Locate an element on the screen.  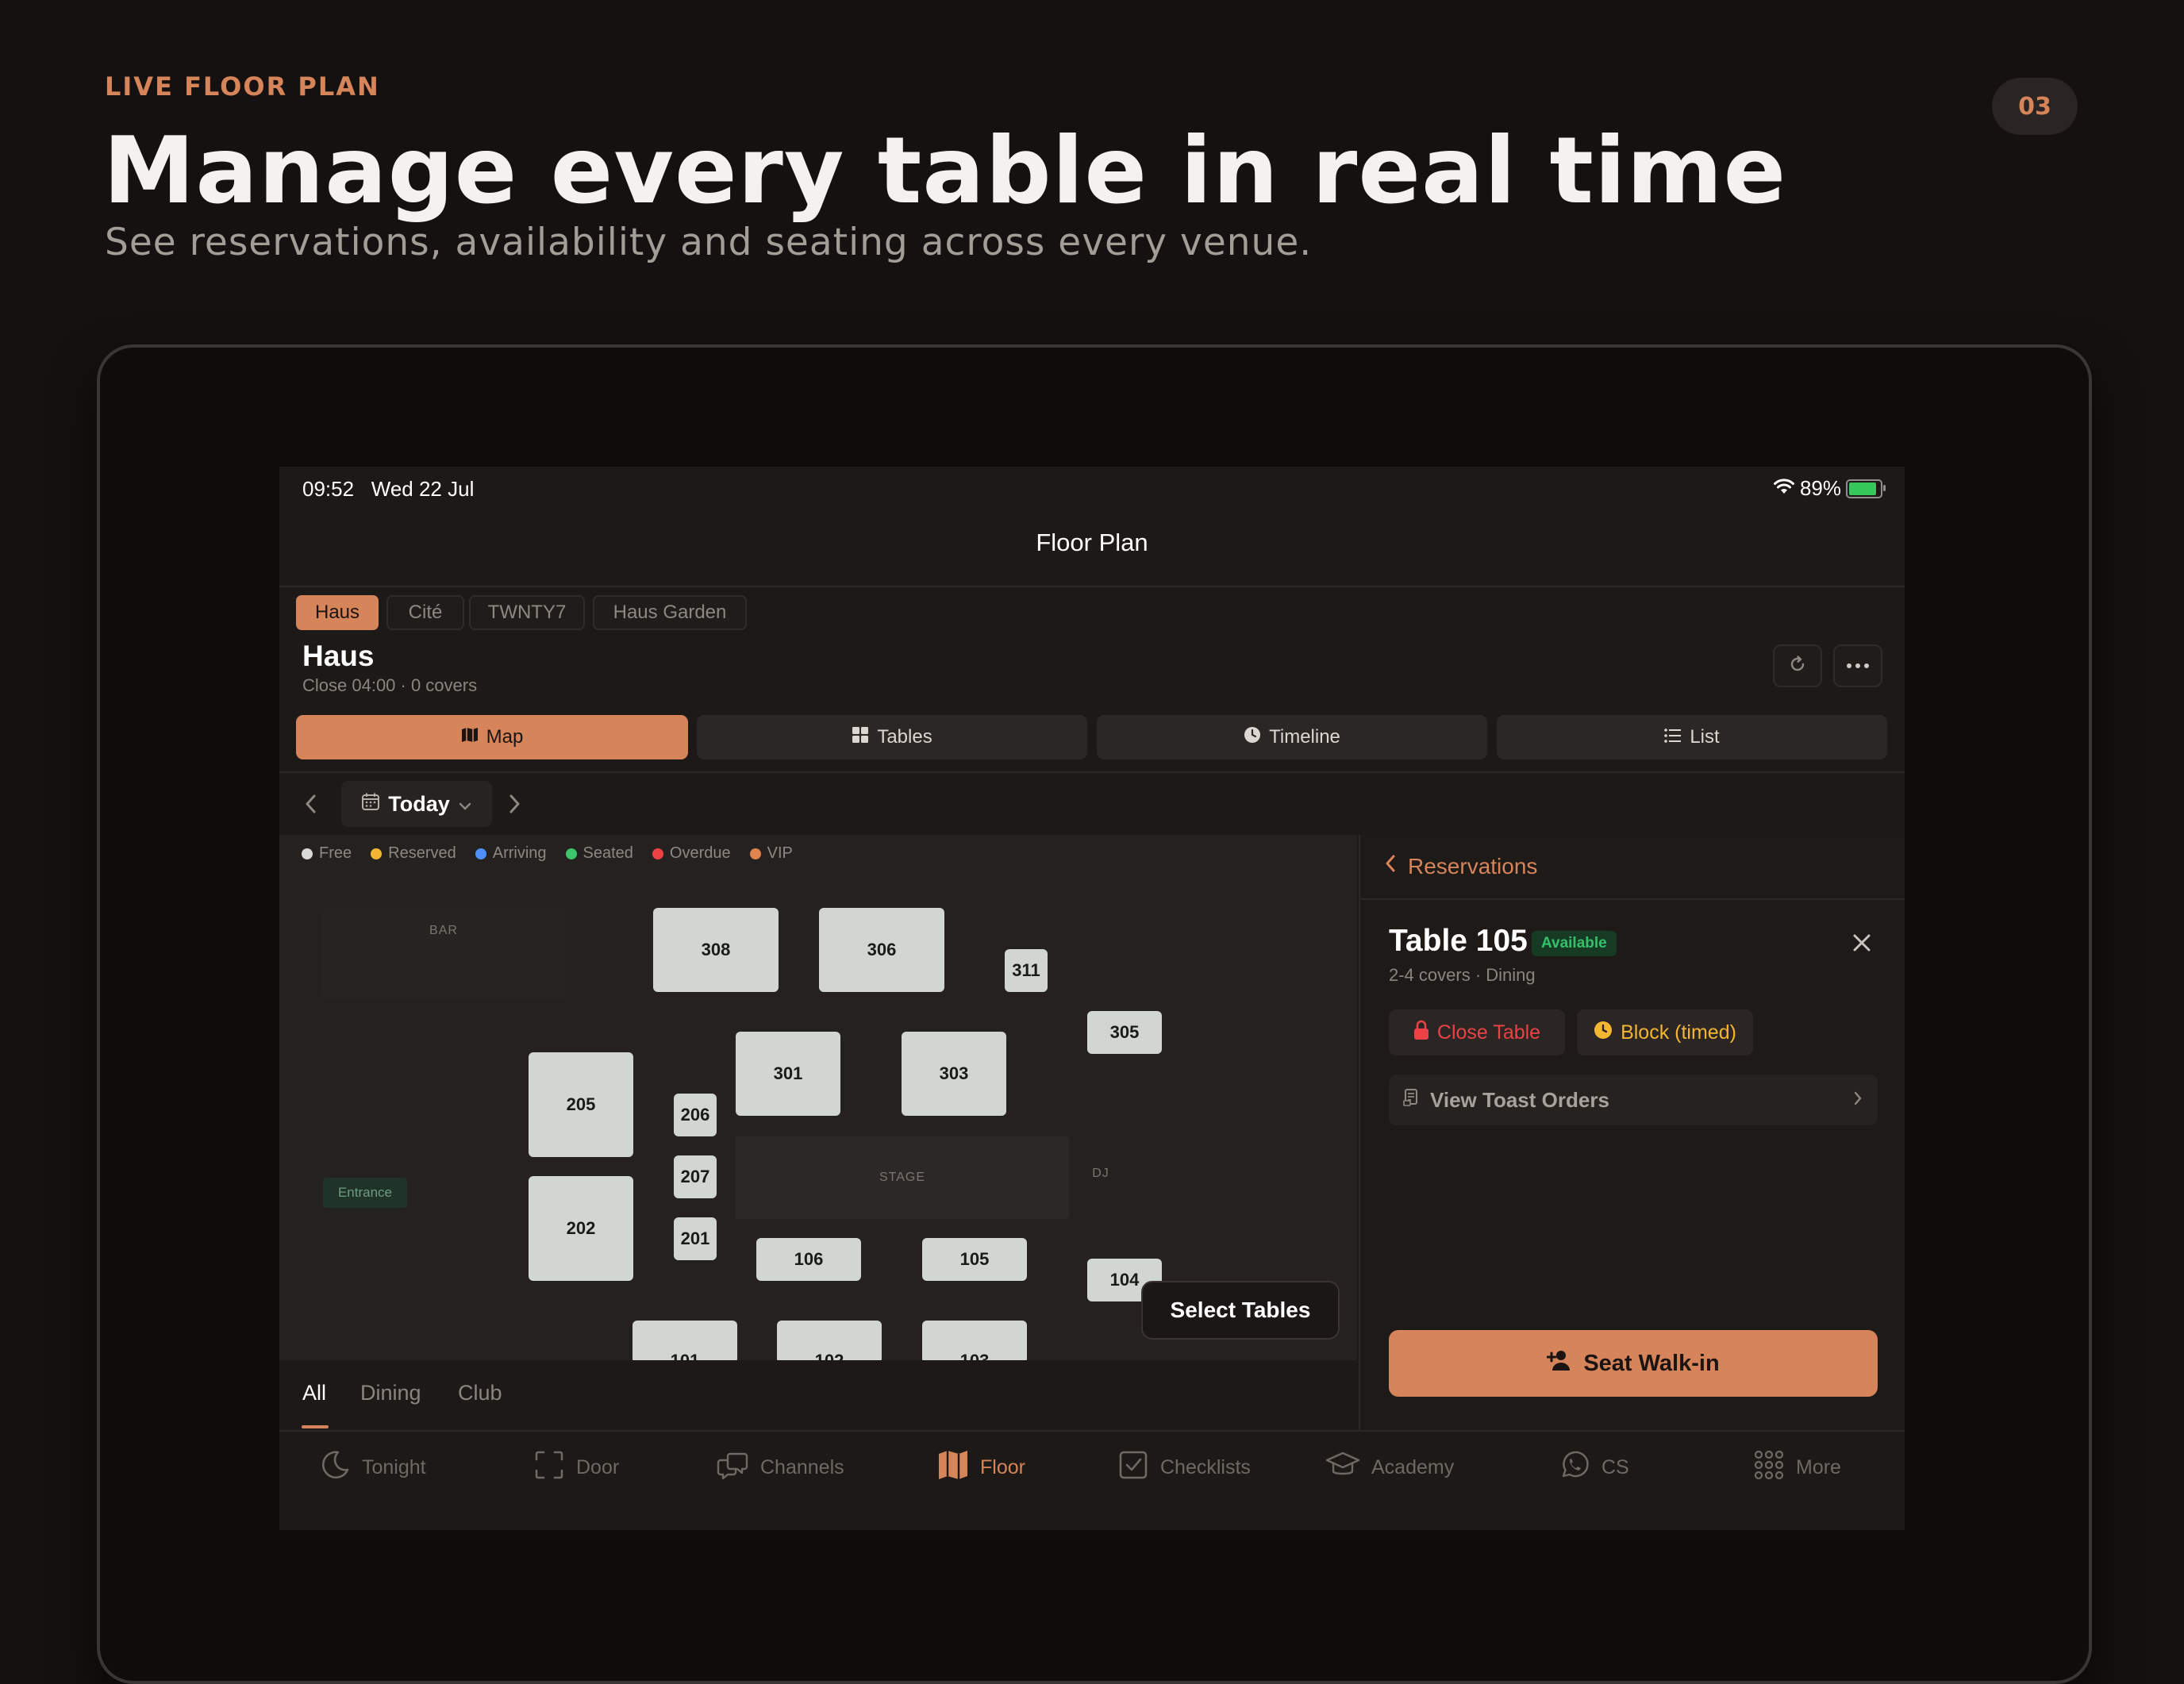
table-311: 311 is located at coordinates (1026, 970).